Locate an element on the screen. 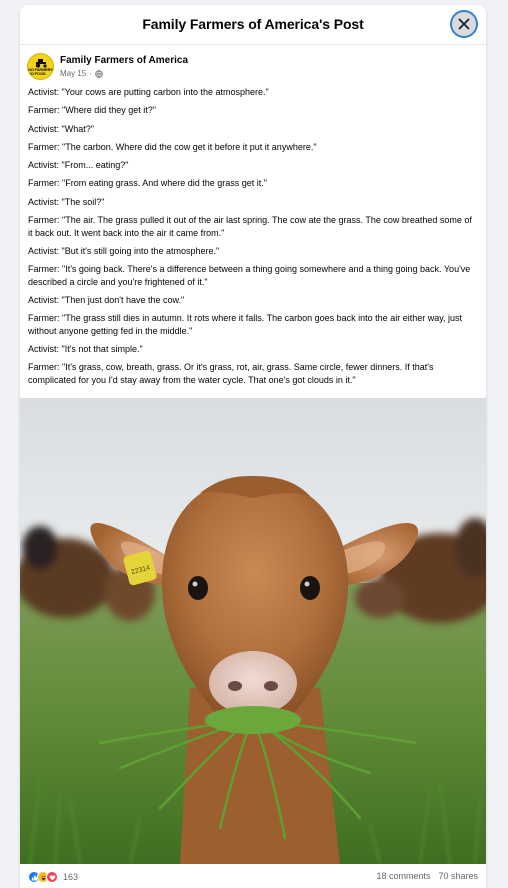 The image size is (508, 888). post-footer: 163 18 comments 70 shares is located at coordinates (253, 876).